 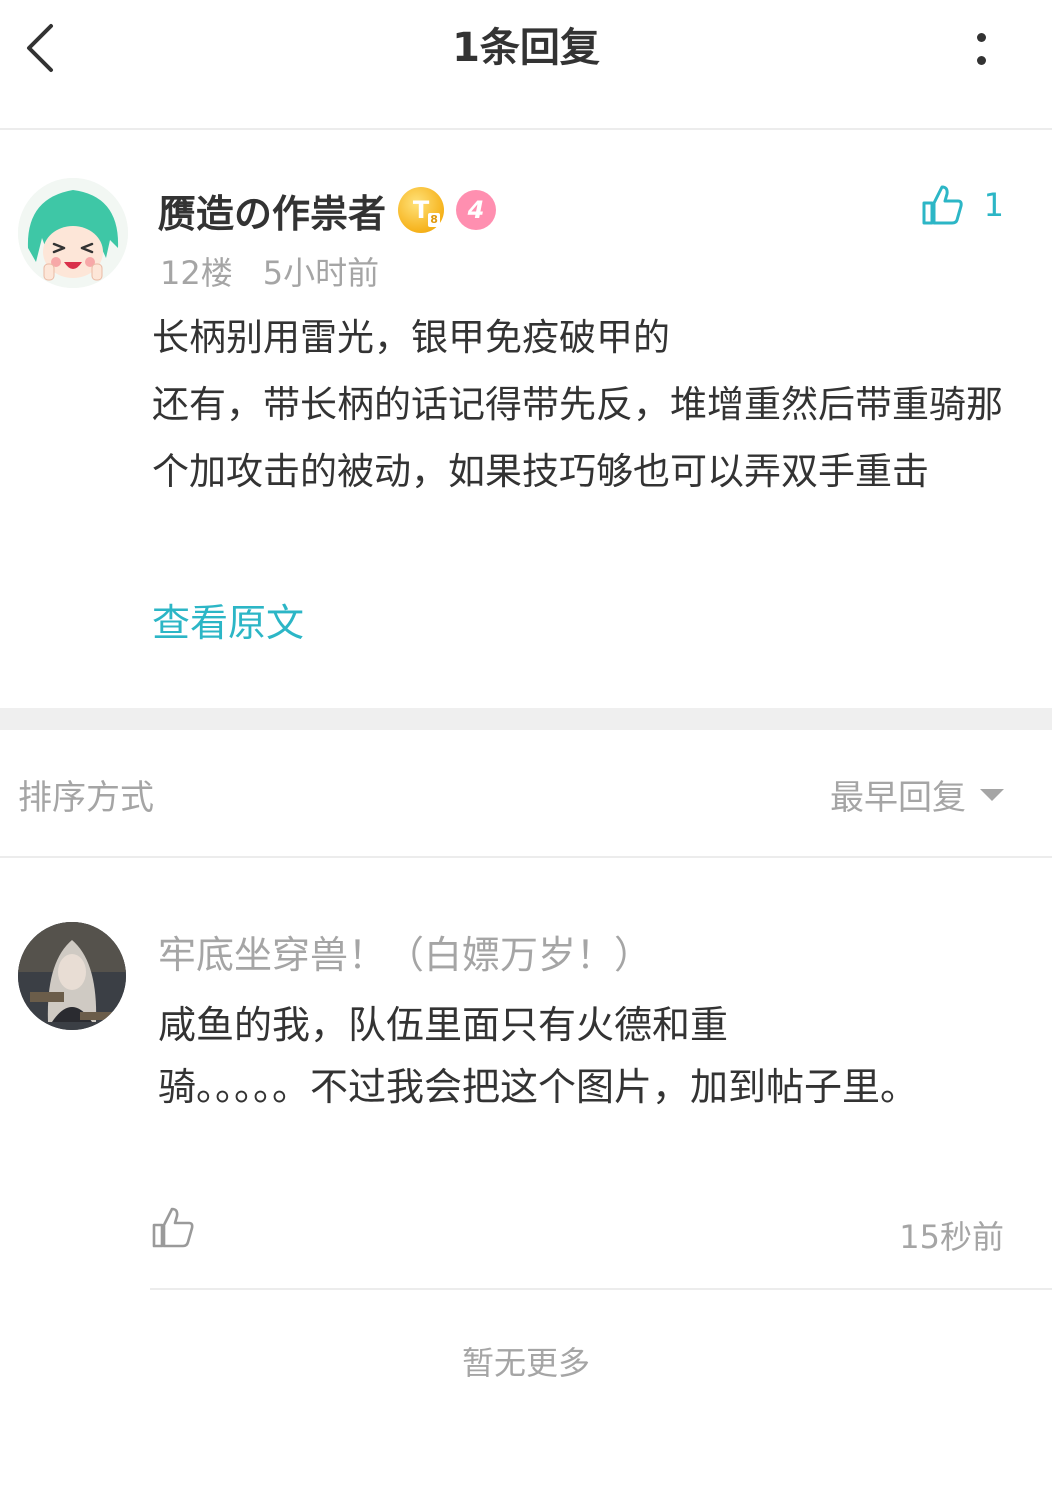 What do you see at coordinates (898, 798) in the screenshot?
I see `sort-selected-value: 最早回复` at bounding box center [898, 798].